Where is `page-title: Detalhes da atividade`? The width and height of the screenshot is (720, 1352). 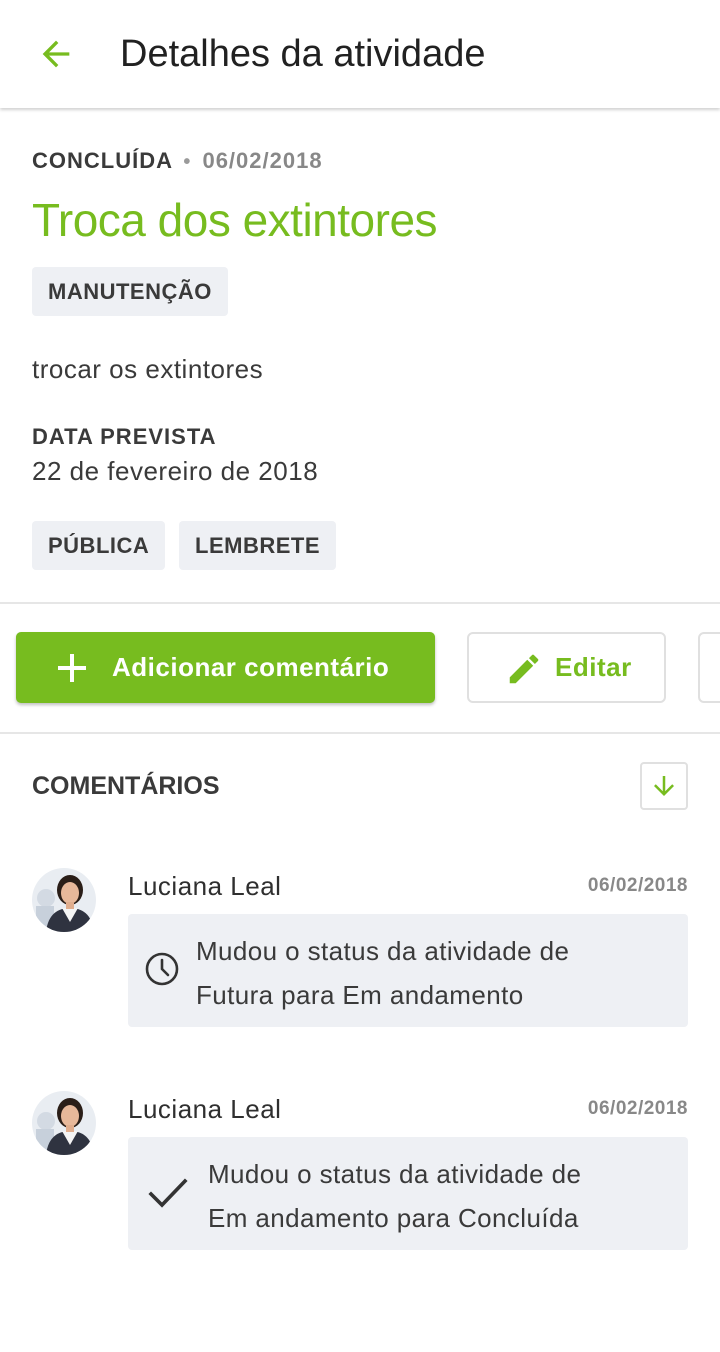 page-title: Detalhes da atividade is located at coordinates (303, 54).